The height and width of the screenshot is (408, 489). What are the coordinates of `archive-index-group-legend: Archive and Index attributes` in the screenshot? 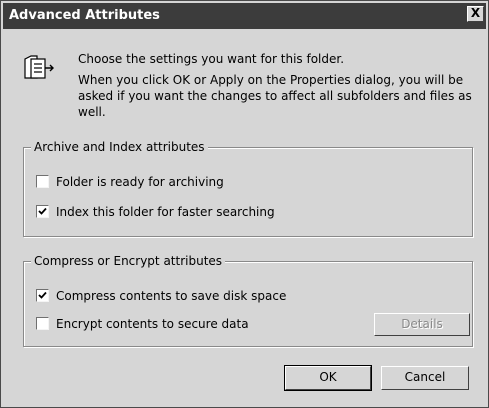 It's located at (119, 147).